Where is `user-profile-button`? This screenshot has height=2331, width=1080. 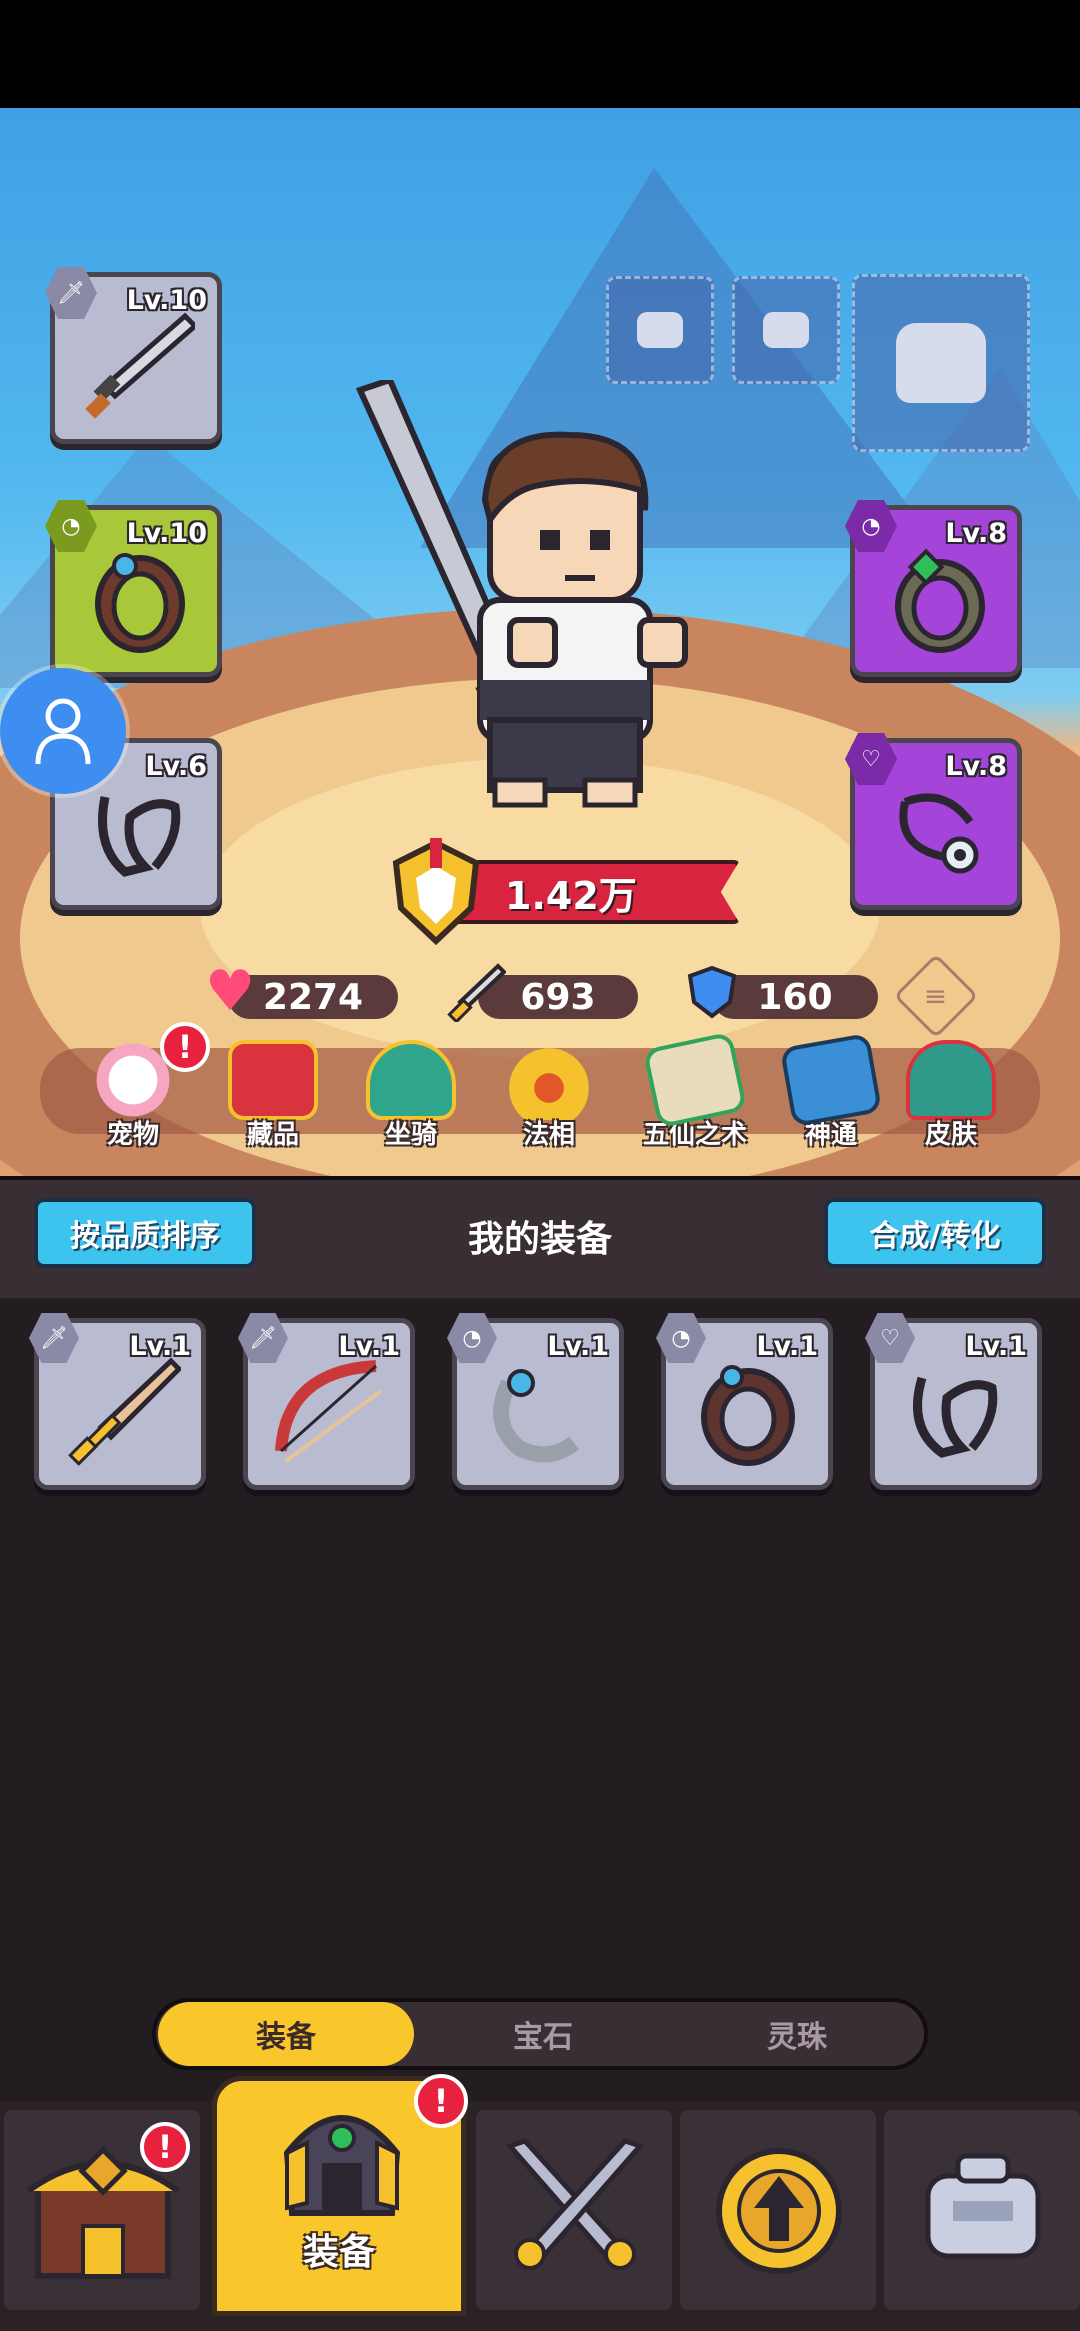 user-profile-button is located at coordinates (63, 731).